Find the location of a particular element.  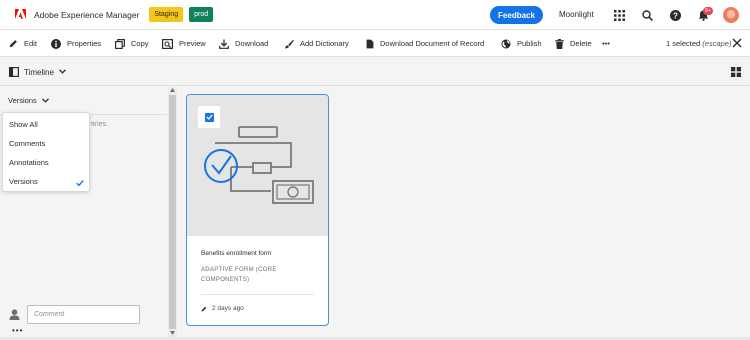

asset-modified-text: 2 days ago is located at coordinates (228, 308).